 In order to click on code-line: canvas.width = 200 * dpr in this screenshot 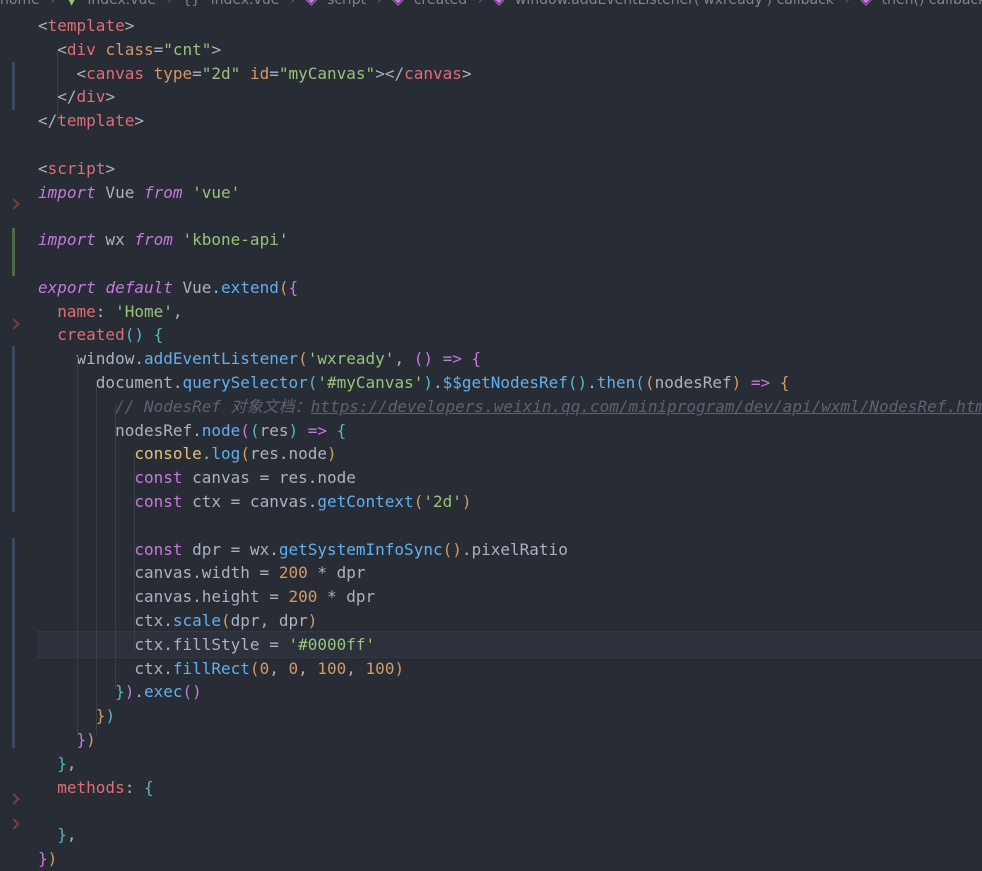, I will do `click(202, 573)`.